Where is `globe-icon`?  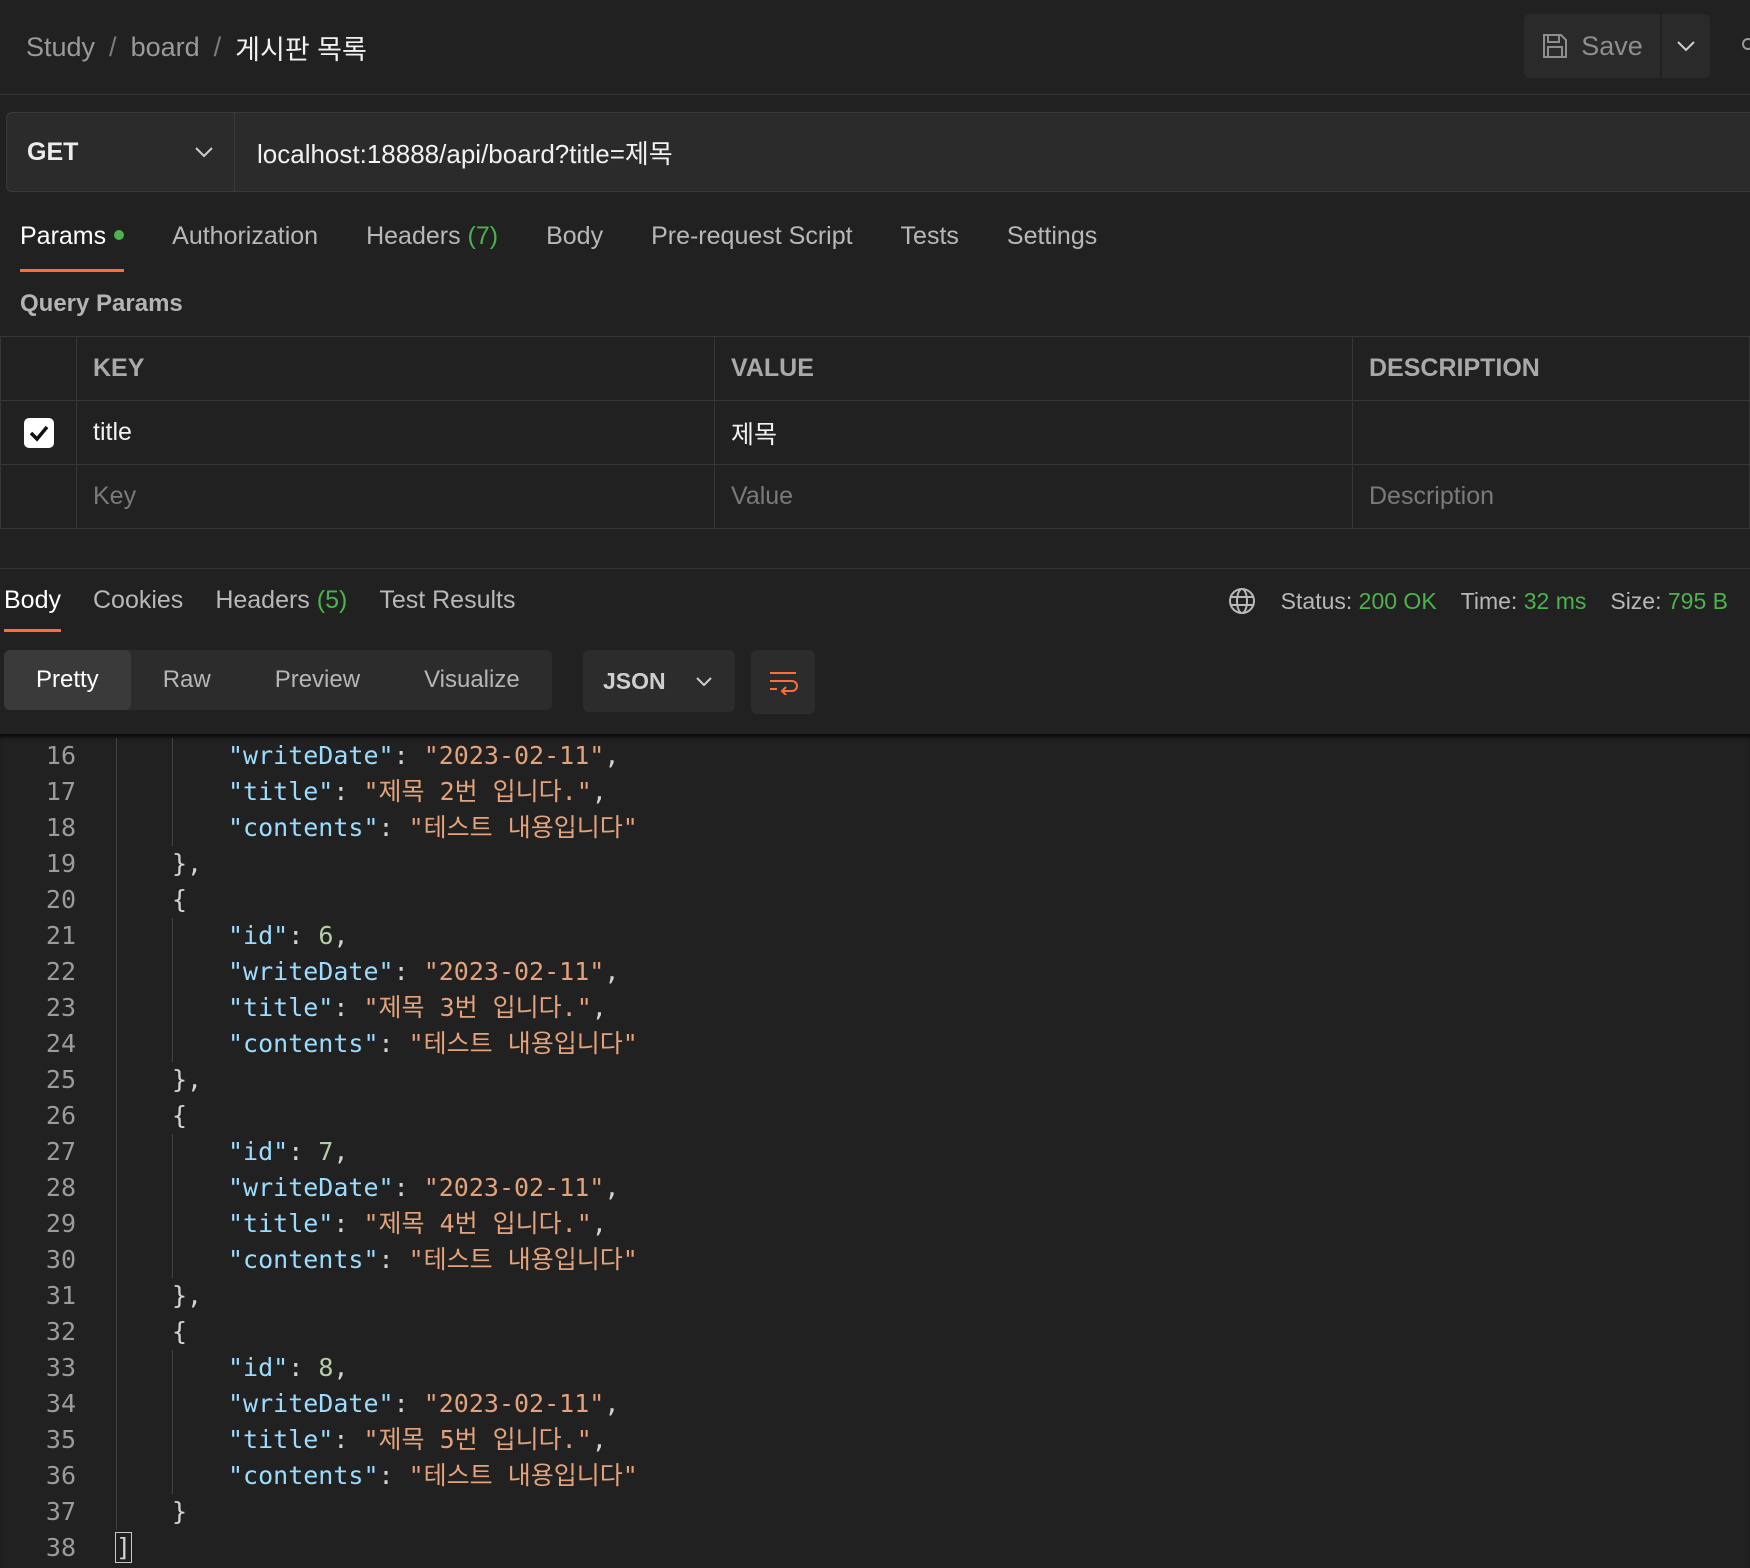 globe-icon is located at coordinates (1242, 601).